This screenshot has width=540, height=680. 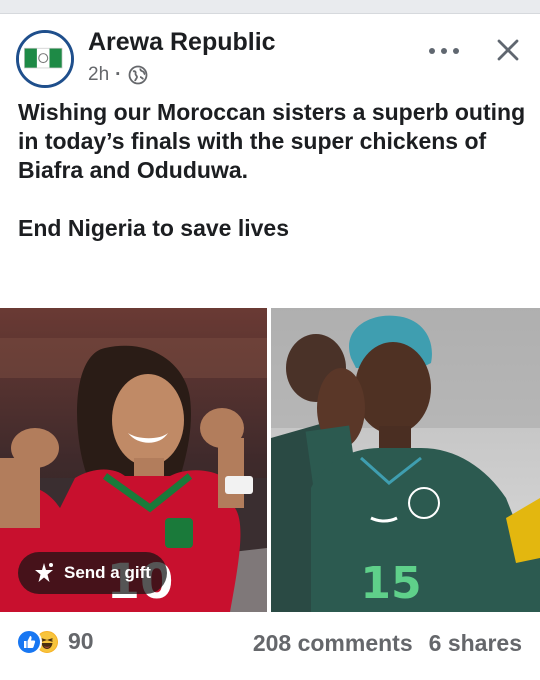 I want to click on reactions-summary: 90, so click(x=55, y=641).